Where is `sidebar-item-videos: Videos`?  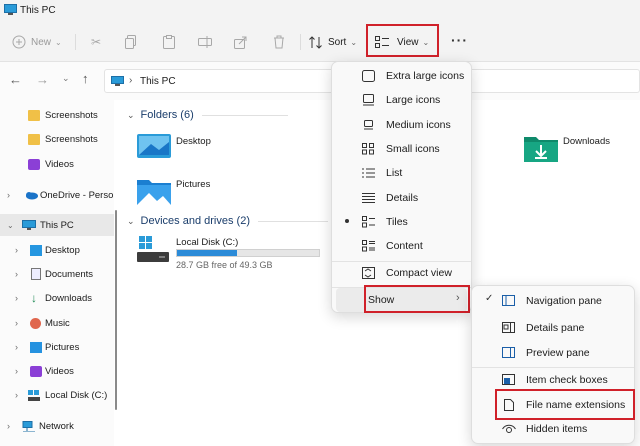 sidebar-item-videos: Videos is located at coordinates (57, 164).